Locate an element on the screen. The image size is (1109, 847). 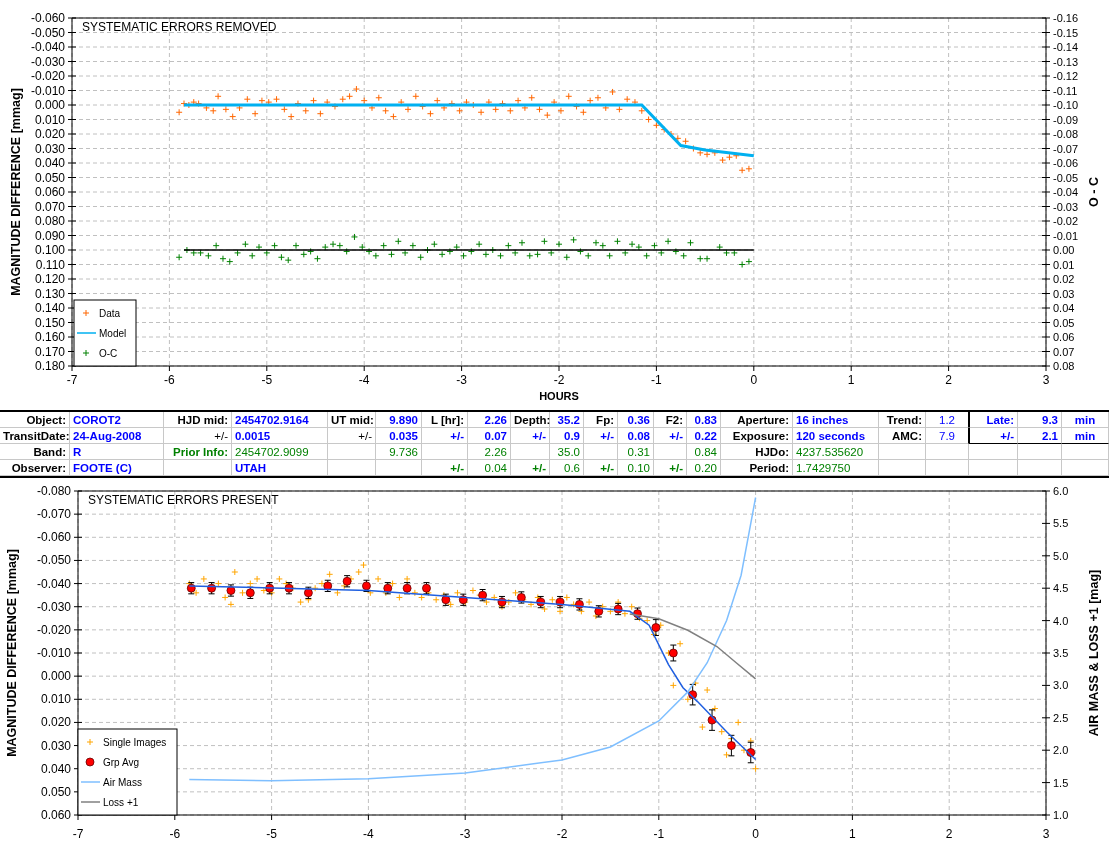
field-value: 2.1 is located at coordinates (1040, 436).